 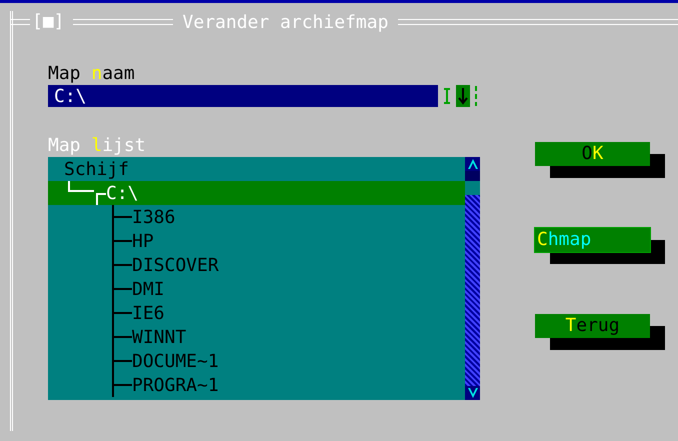 I want to click on tree-item: I386, so click(x=154, y=217).